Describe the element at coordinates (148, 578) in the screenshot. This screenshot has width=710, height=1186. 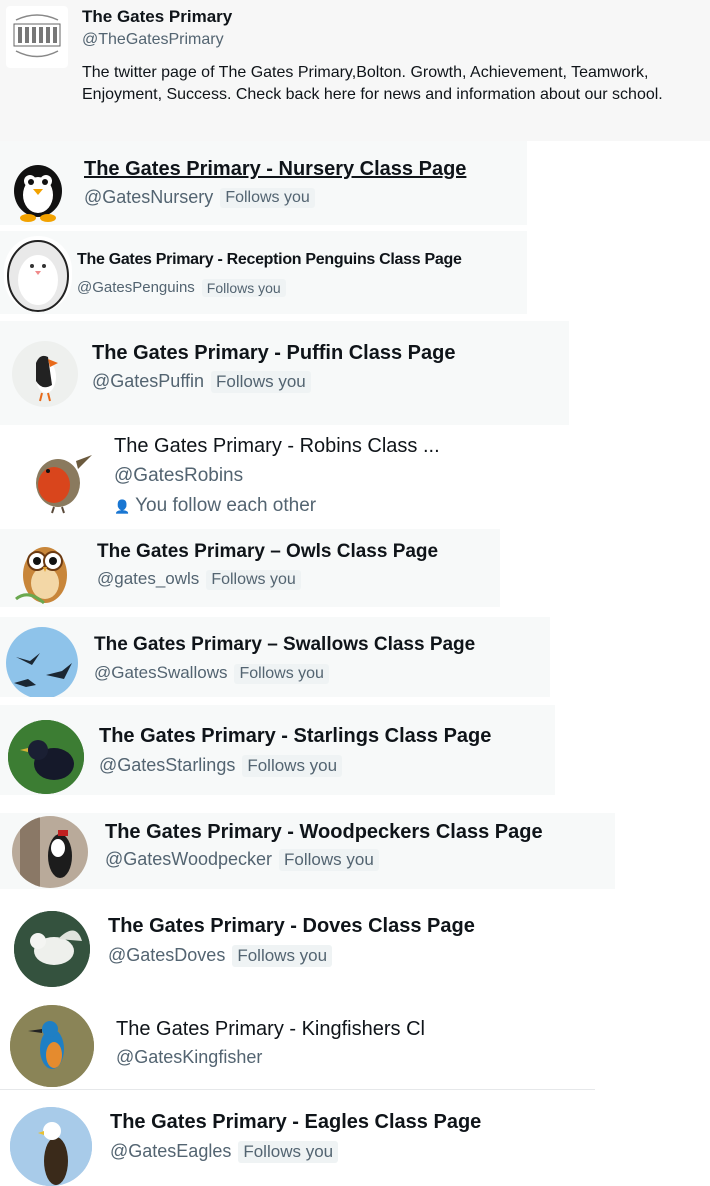
I see `handle-text: @gates_owls` at that location.